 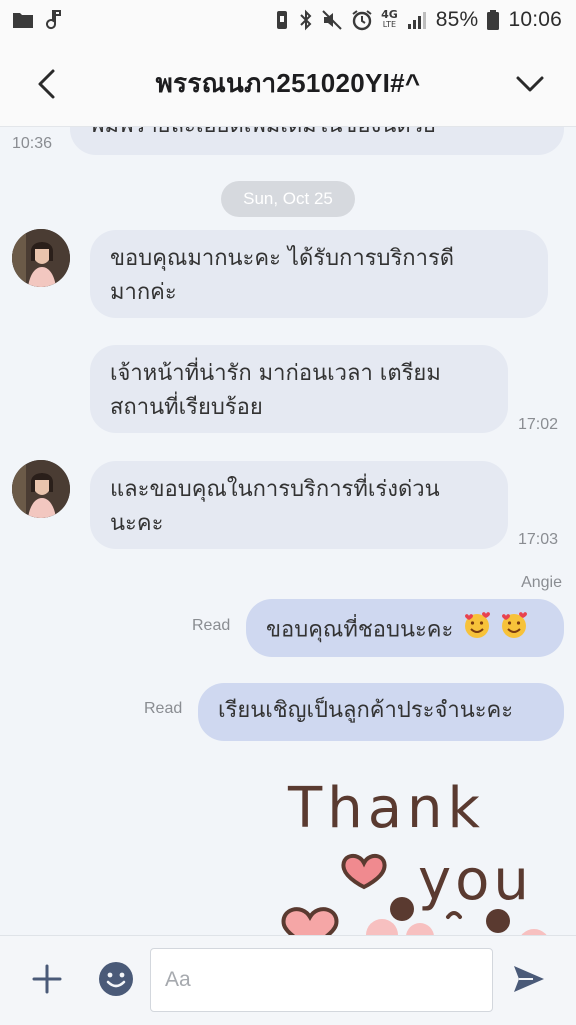 What do you see at coordinates (275, 373) in the screenshot?
I see `message-line: เจ้าหน้าที่น่ารัก มาก่อนเวลา เตรียม` at bounding box center [275, 373].